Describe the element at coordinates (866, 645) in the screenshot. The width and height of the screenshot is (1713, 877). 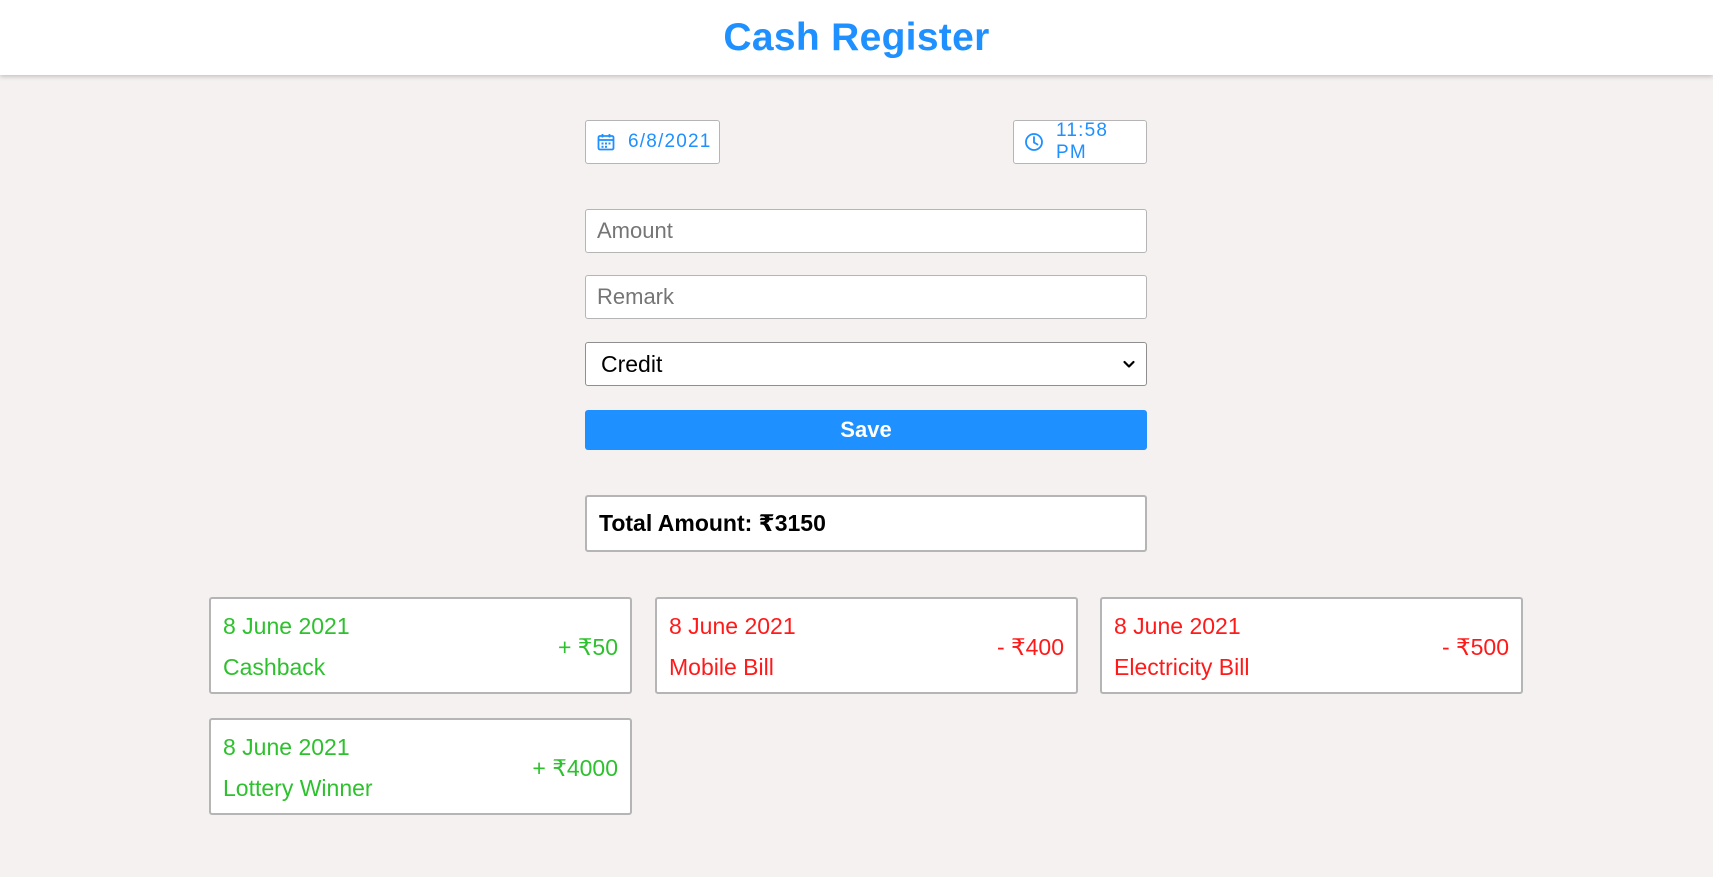
I see `transaction-card: 8 June 2021 Mobile Bill - ₹400` at that location.